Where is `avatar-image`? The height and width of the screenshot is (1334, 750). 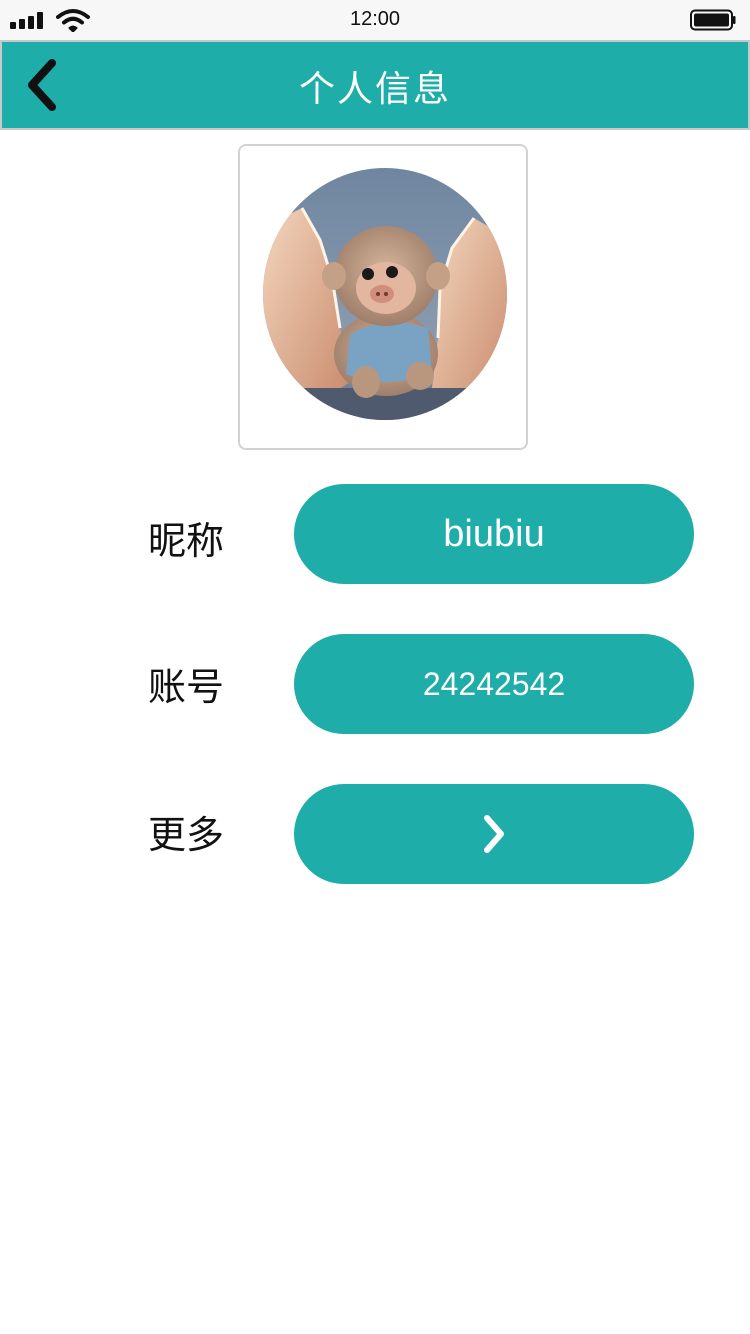 avatar-image is located at coordinates (385, 294).